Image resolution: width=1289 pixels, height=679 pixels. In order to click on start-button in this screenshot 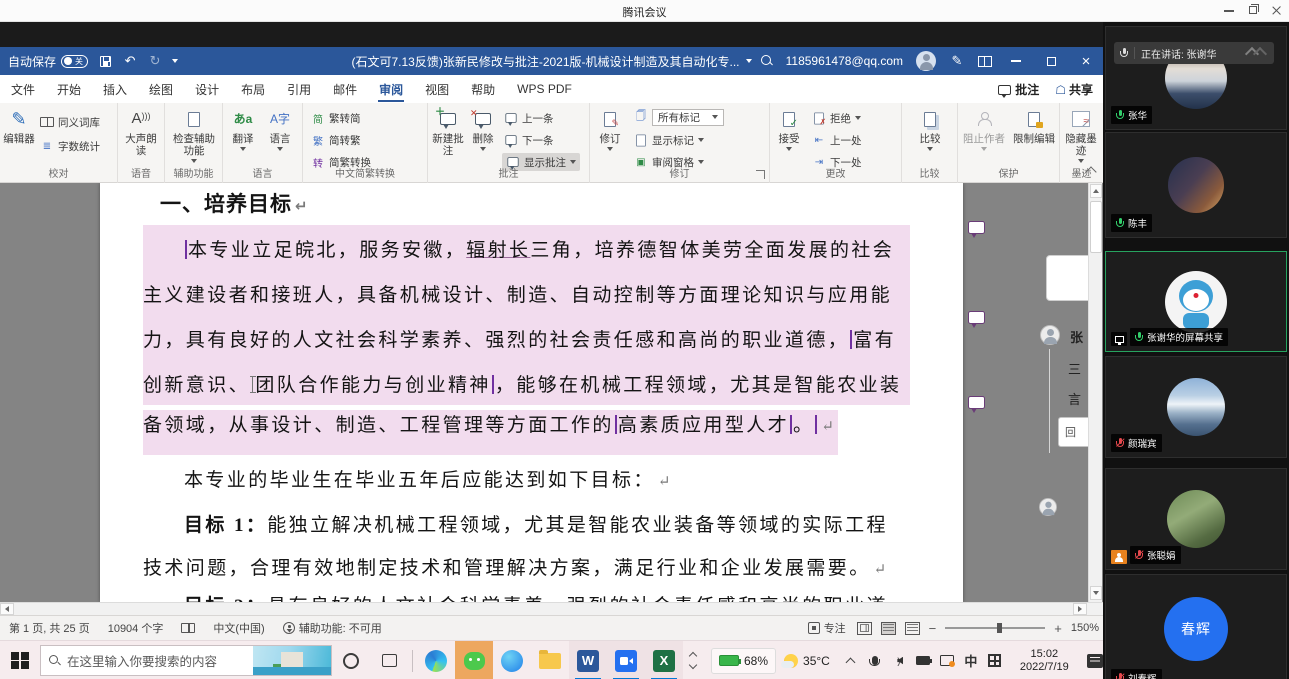, I will do `click(20, 660)`.